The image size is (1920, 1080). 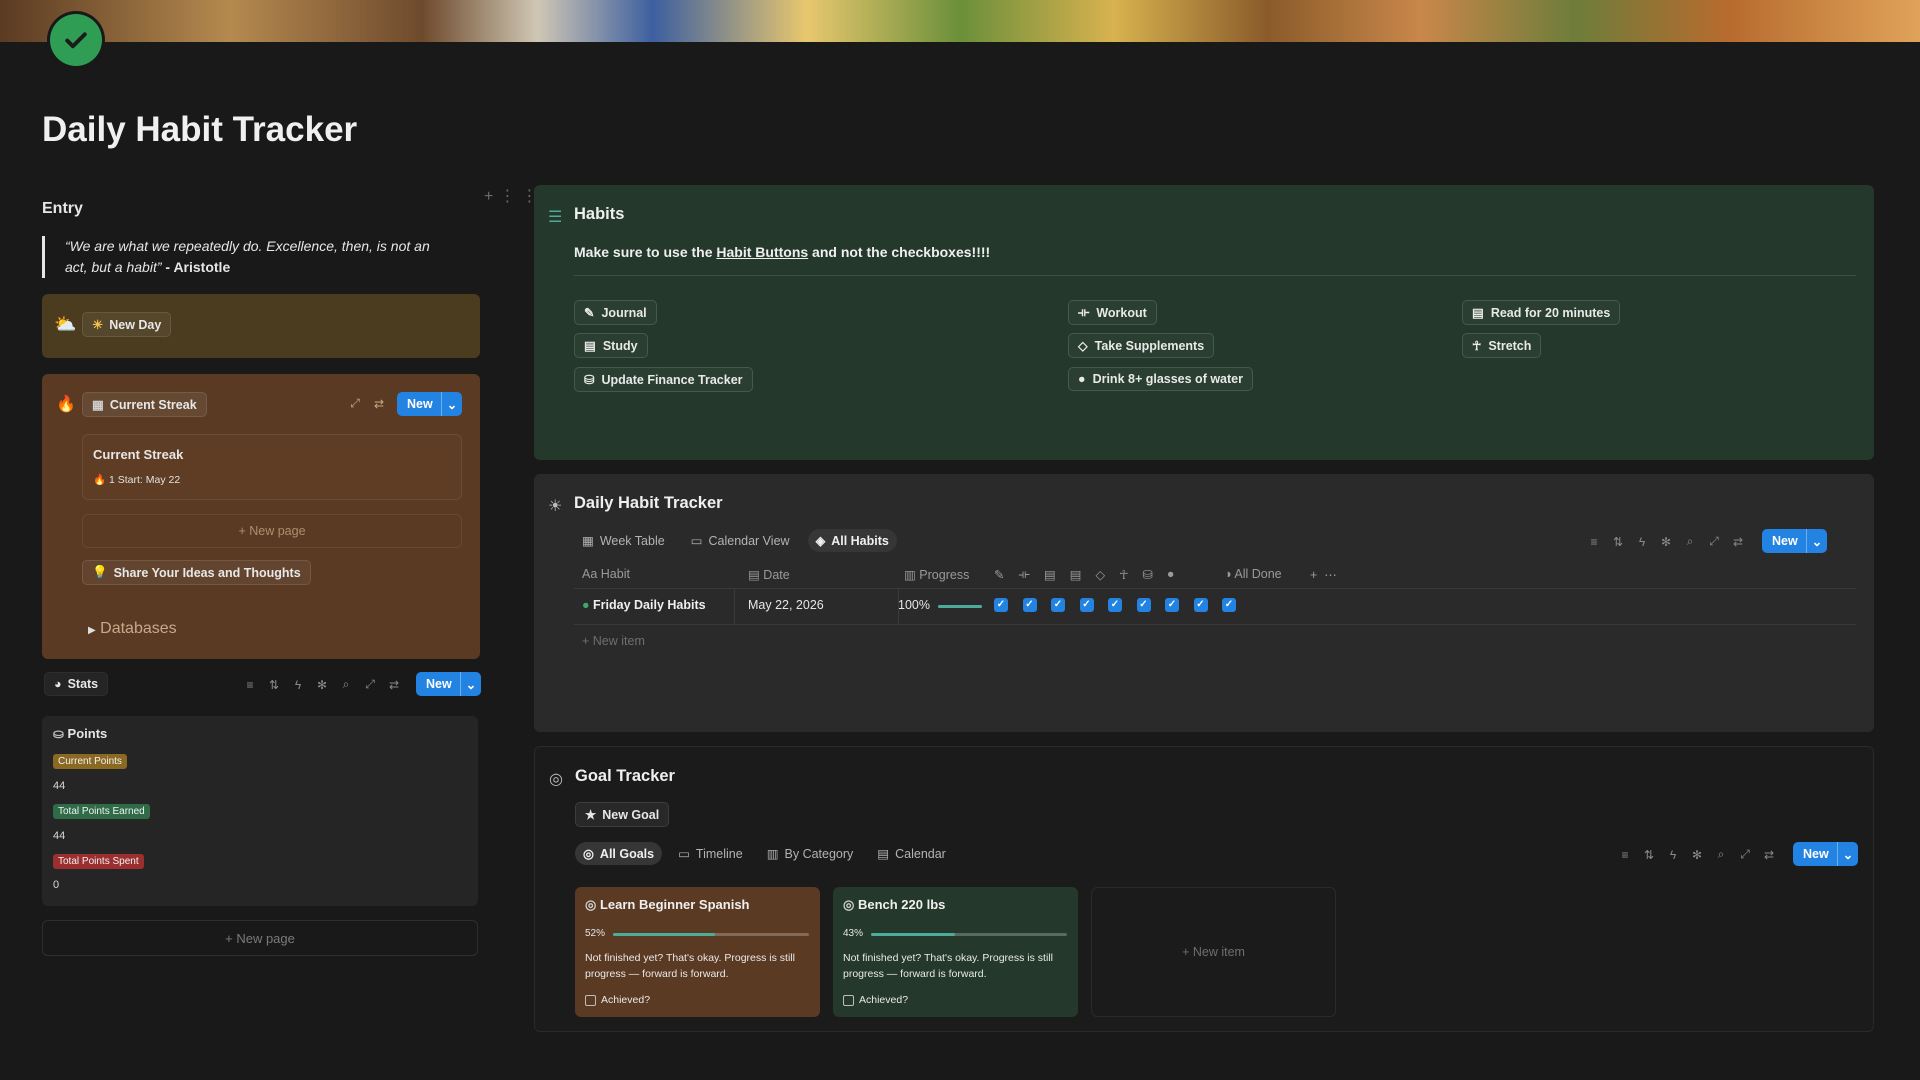 I want to click on tab-timeline: ▭ Timeline, so click(x=710, y=853).